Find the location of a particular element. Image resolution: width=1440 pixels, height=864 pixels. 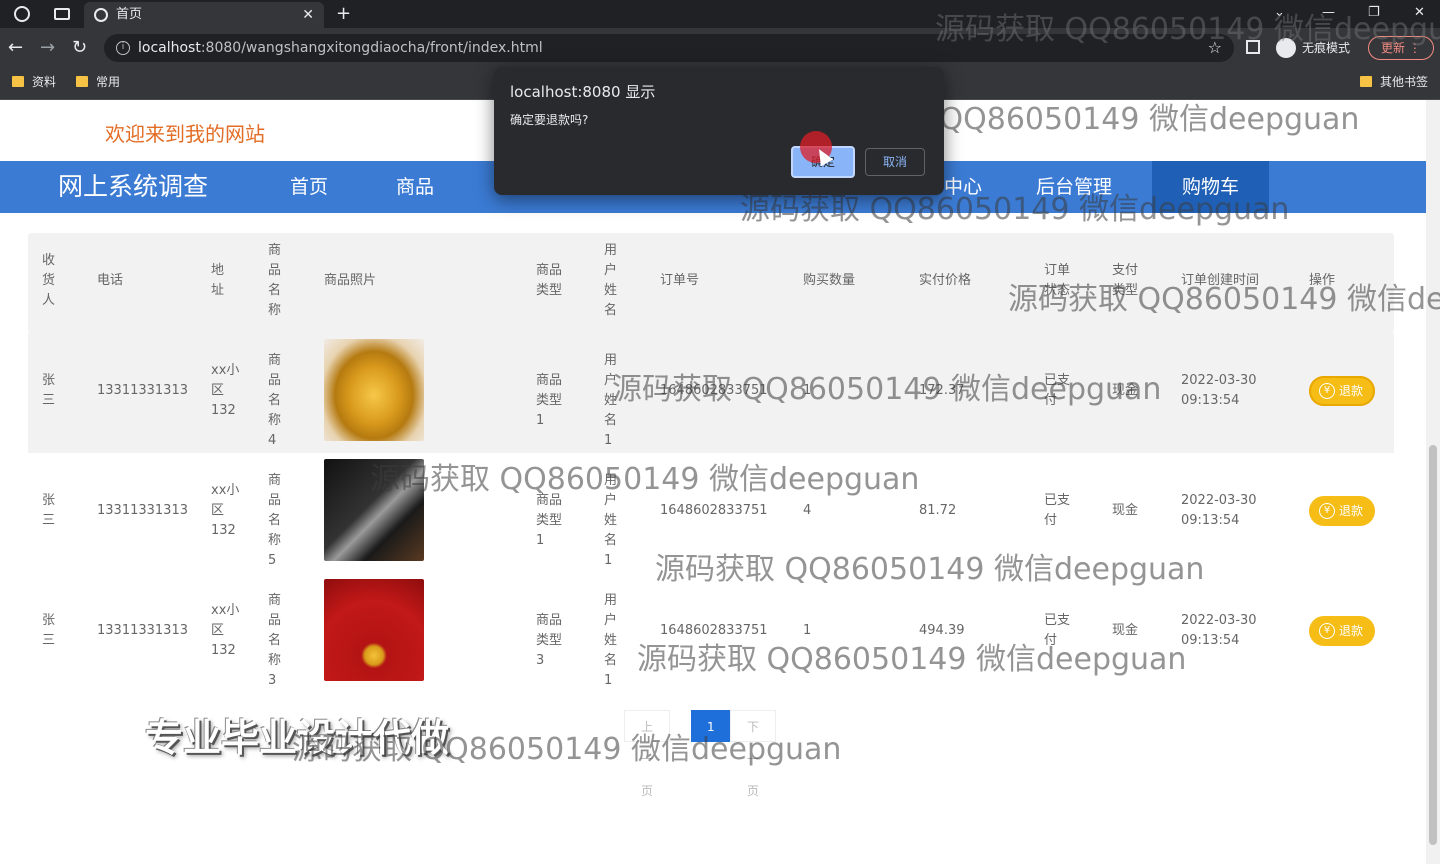

cell-price: 81.72 is located at coordinates (938, 510).